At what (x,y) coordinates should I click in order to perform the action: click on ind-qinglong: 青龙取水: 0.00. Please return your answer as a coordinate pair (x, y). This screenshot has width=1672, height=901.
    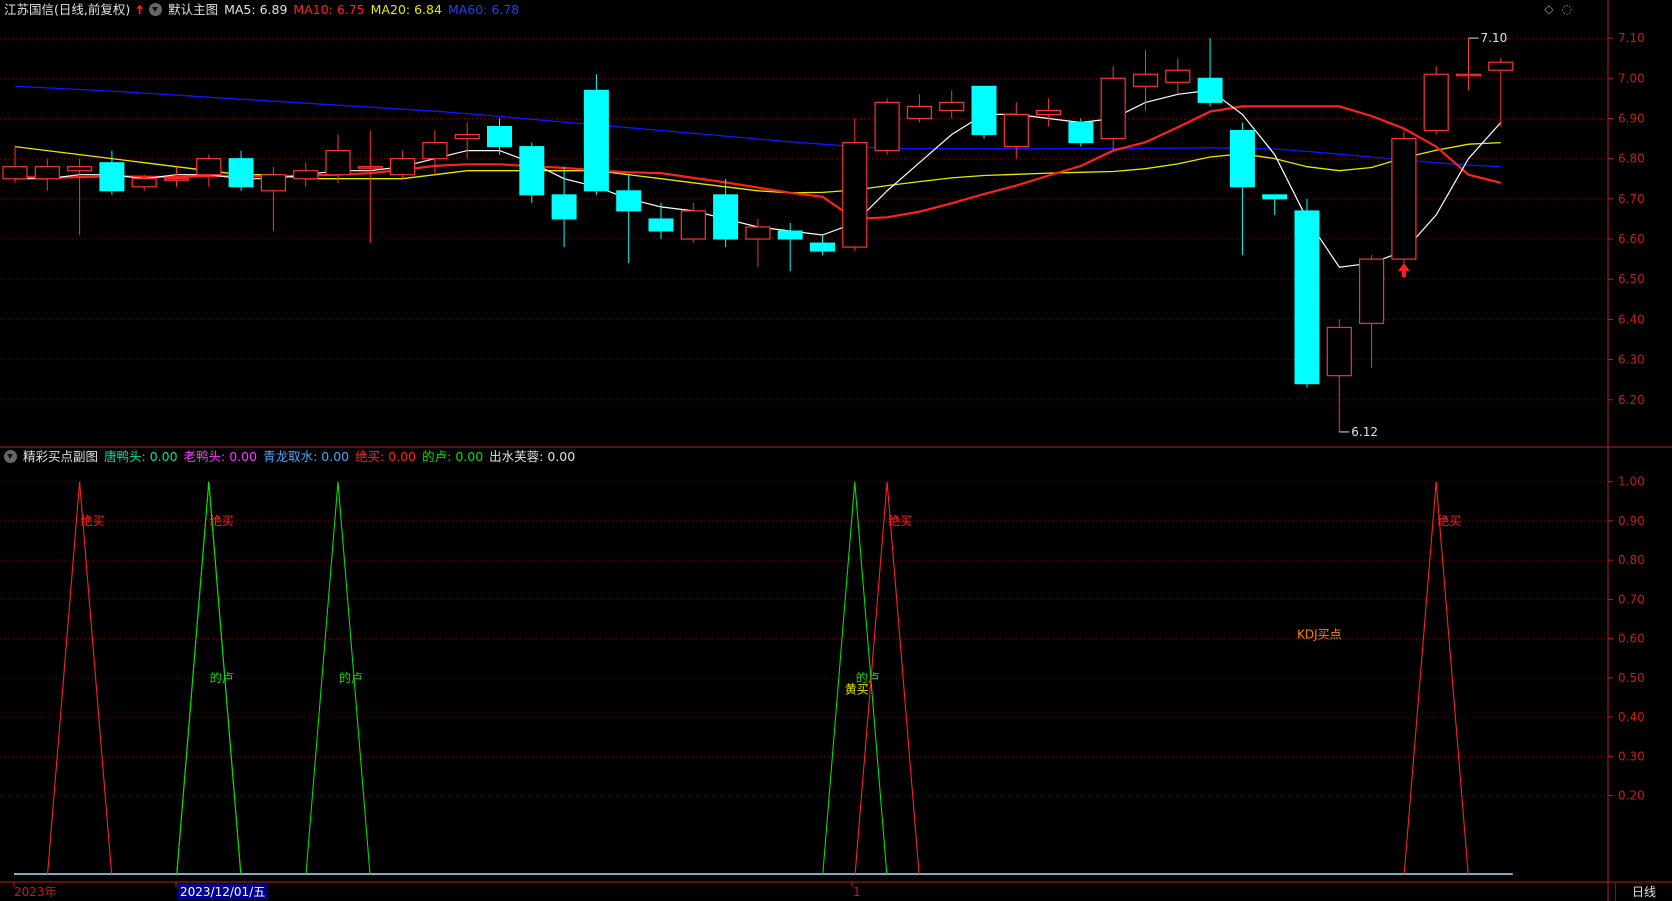
    Looking at the image, I should click on (306, 456).